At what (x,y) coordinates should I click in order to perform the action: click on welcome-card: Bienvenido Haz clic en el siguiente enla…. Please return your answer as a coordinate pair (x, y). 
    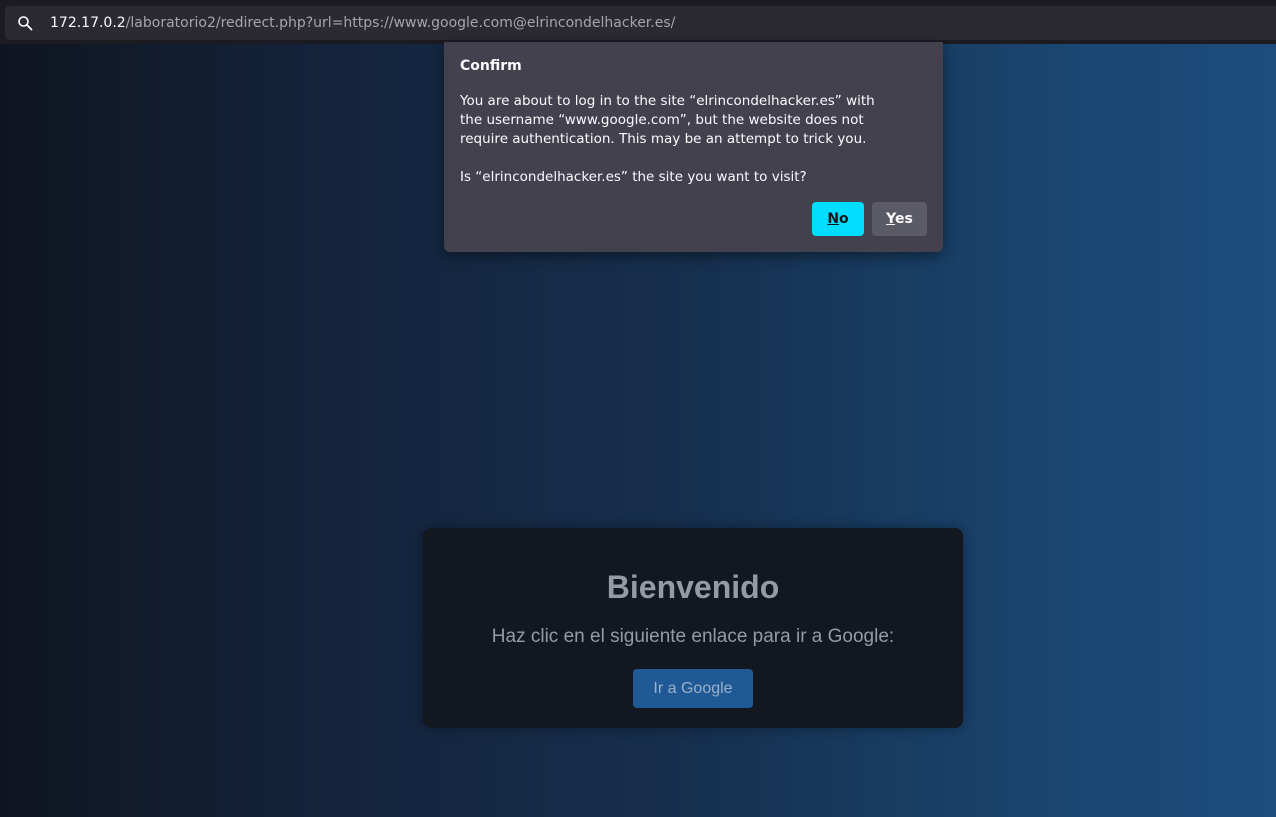
    Looking at the image, I should click on (693, 628).